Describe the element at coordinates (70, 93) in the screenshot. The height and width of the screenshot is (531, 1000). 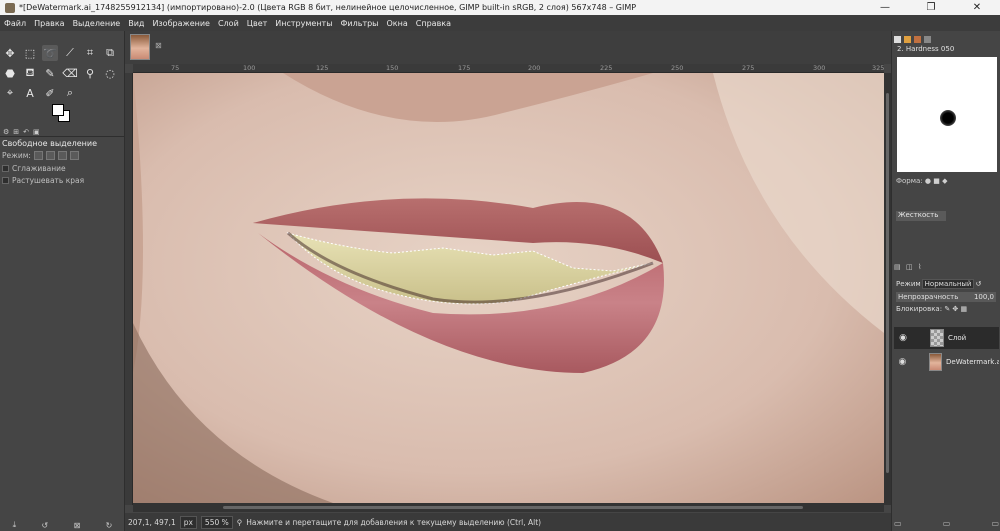
I see `zoom-tool-icon: ⌕` at that location.